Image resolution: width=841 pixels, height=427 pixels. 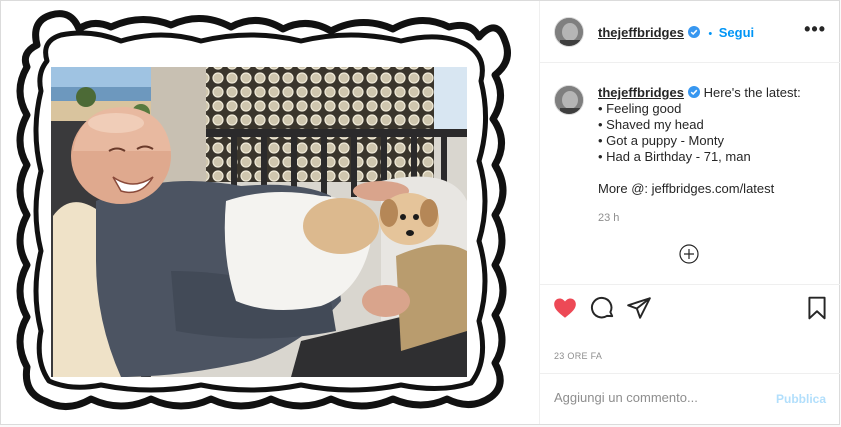 I want to click on comment-form: Pubblica, so click(x=690, y=398).